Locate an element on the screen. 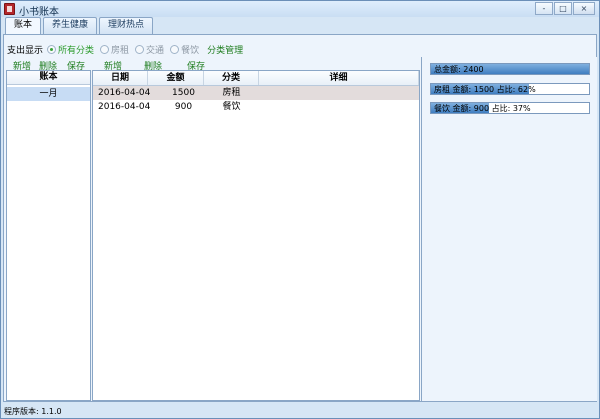 This screenshot has width=600, height=419. radio-all-categories: 所有分类 is located at coordinates (70, 49).